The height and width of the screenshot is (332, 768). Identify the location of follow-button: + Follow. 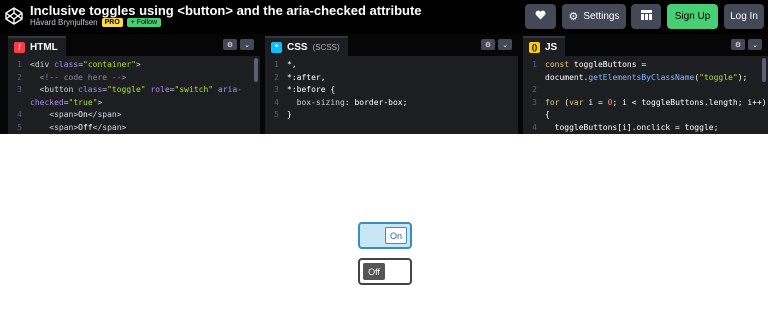
(144, 22).